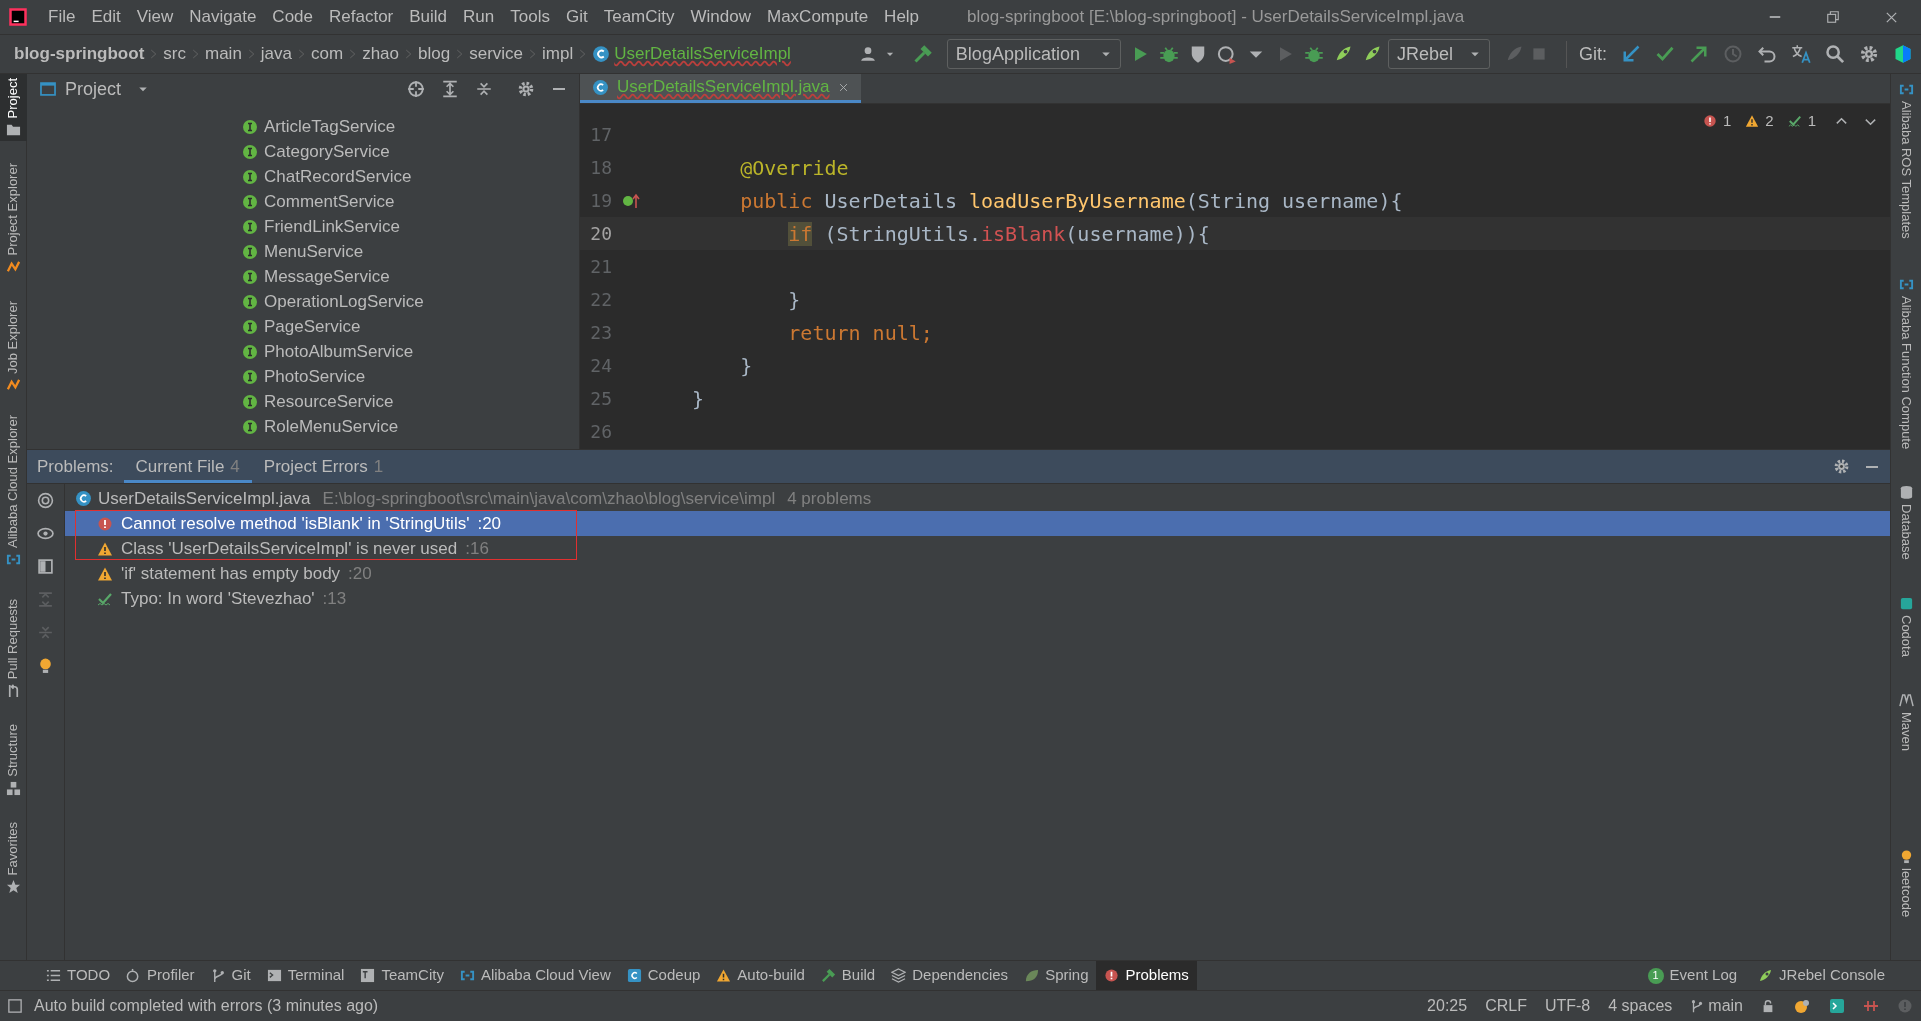  I want to click on breadcrumb: java, so click(276, 54).